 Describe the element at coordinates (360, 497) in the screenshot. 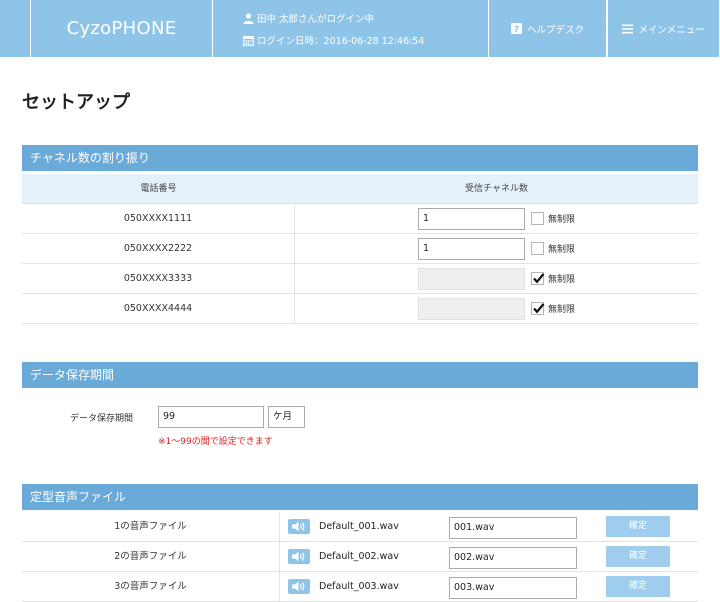

I see `section-audio-title: 定型音声ファイル` at that location.